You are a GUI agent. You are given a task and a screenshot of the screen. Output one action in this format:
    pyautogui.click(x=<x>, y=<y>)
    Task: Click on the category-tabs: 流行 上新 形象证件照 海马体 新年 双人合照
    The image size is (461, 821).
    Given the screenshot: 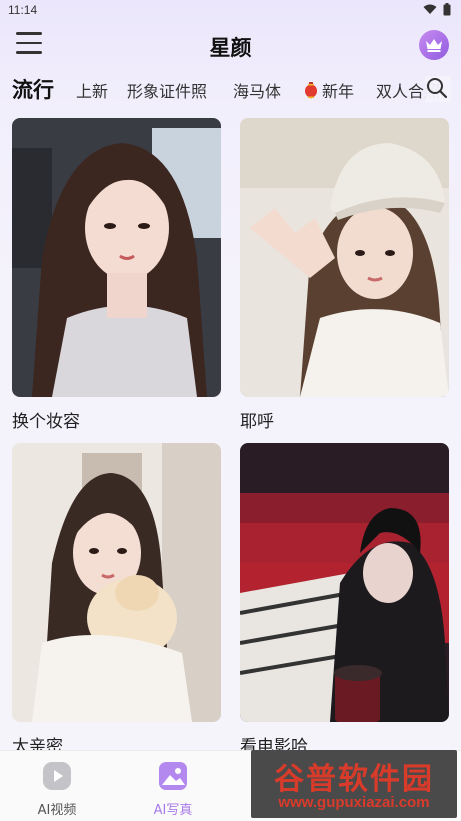 What is the action you would take?
    pyautogui.click(x=230, y=89)
    